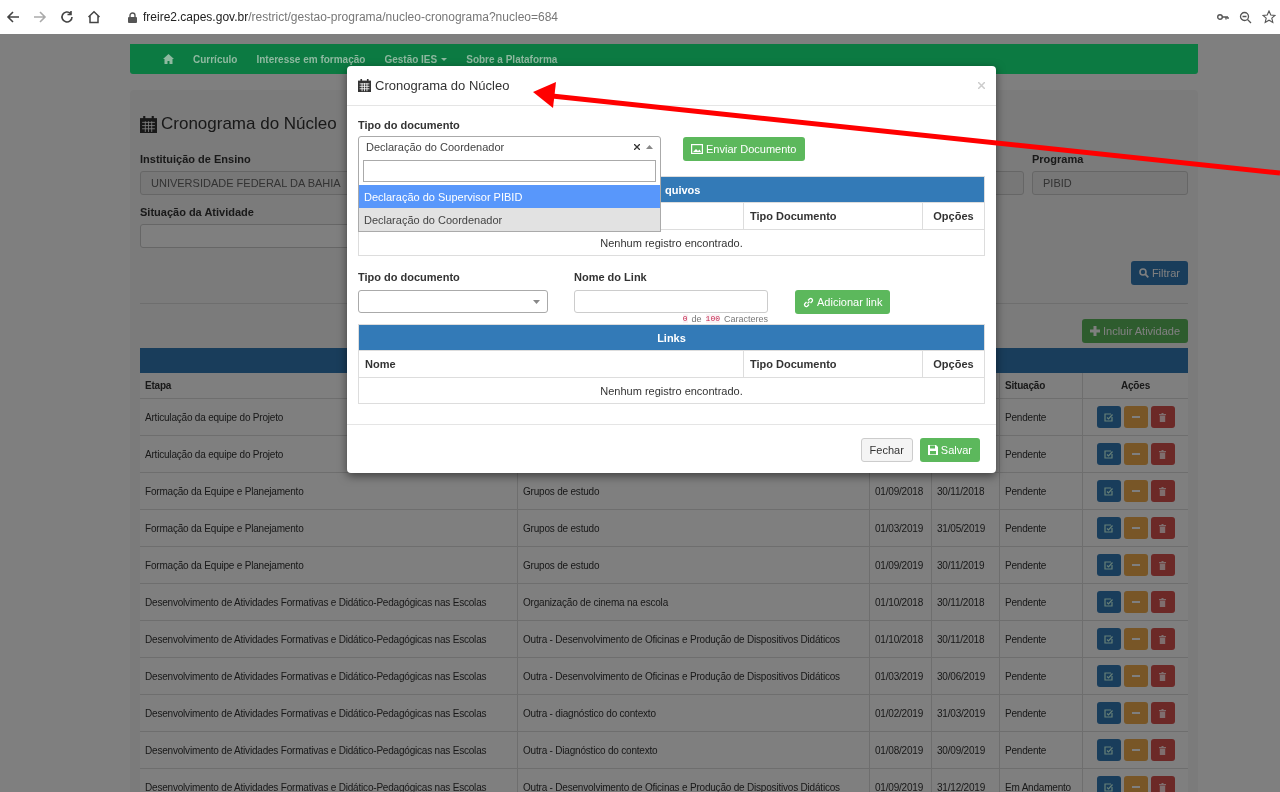 The height and width of the screenshot is (792, 1280). Describe the element at coordinates (1038, 786) in the screenshot. I see `table-cell: Em Andamento` at that location.